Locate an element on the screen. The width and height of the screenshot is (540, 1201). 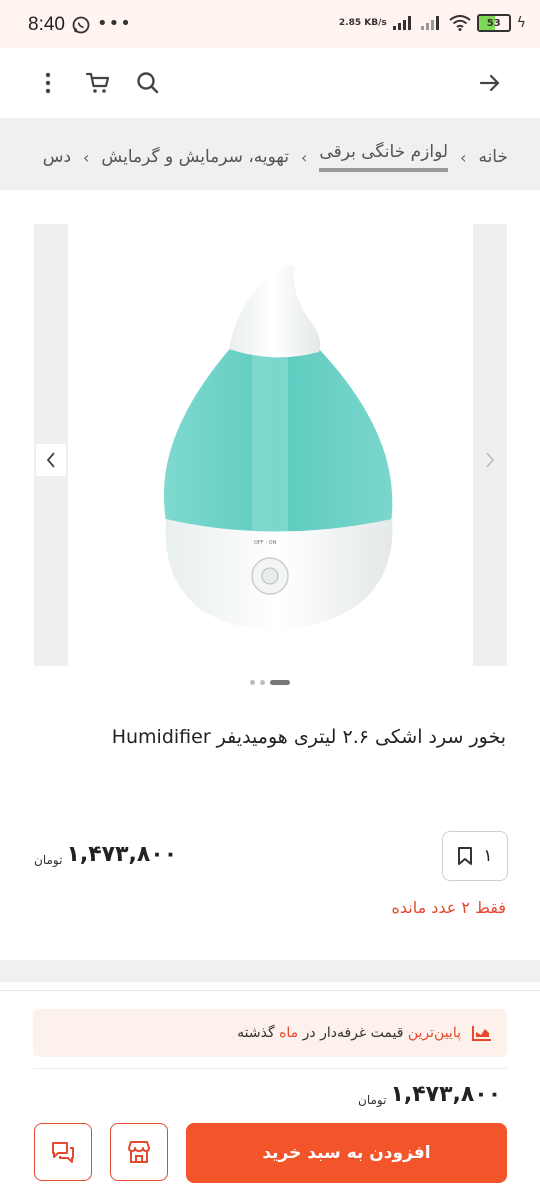
battery-icon: 53 is located at coordinates (493, 23).